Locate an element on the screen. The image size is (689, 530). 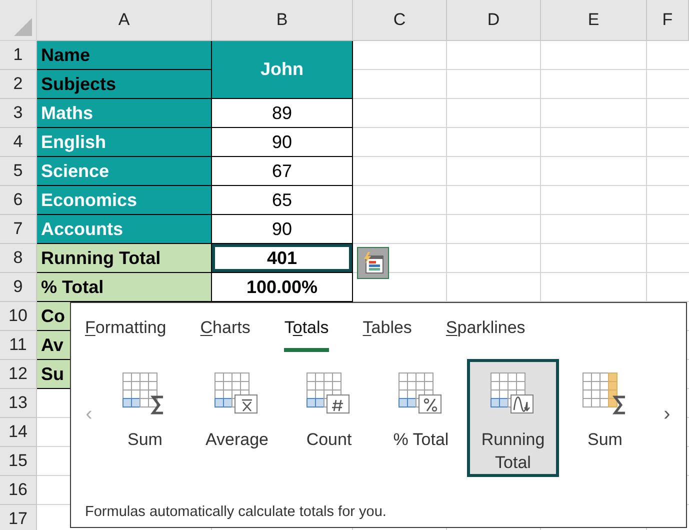
row-header: 11 is located at coordinates (18, 345).